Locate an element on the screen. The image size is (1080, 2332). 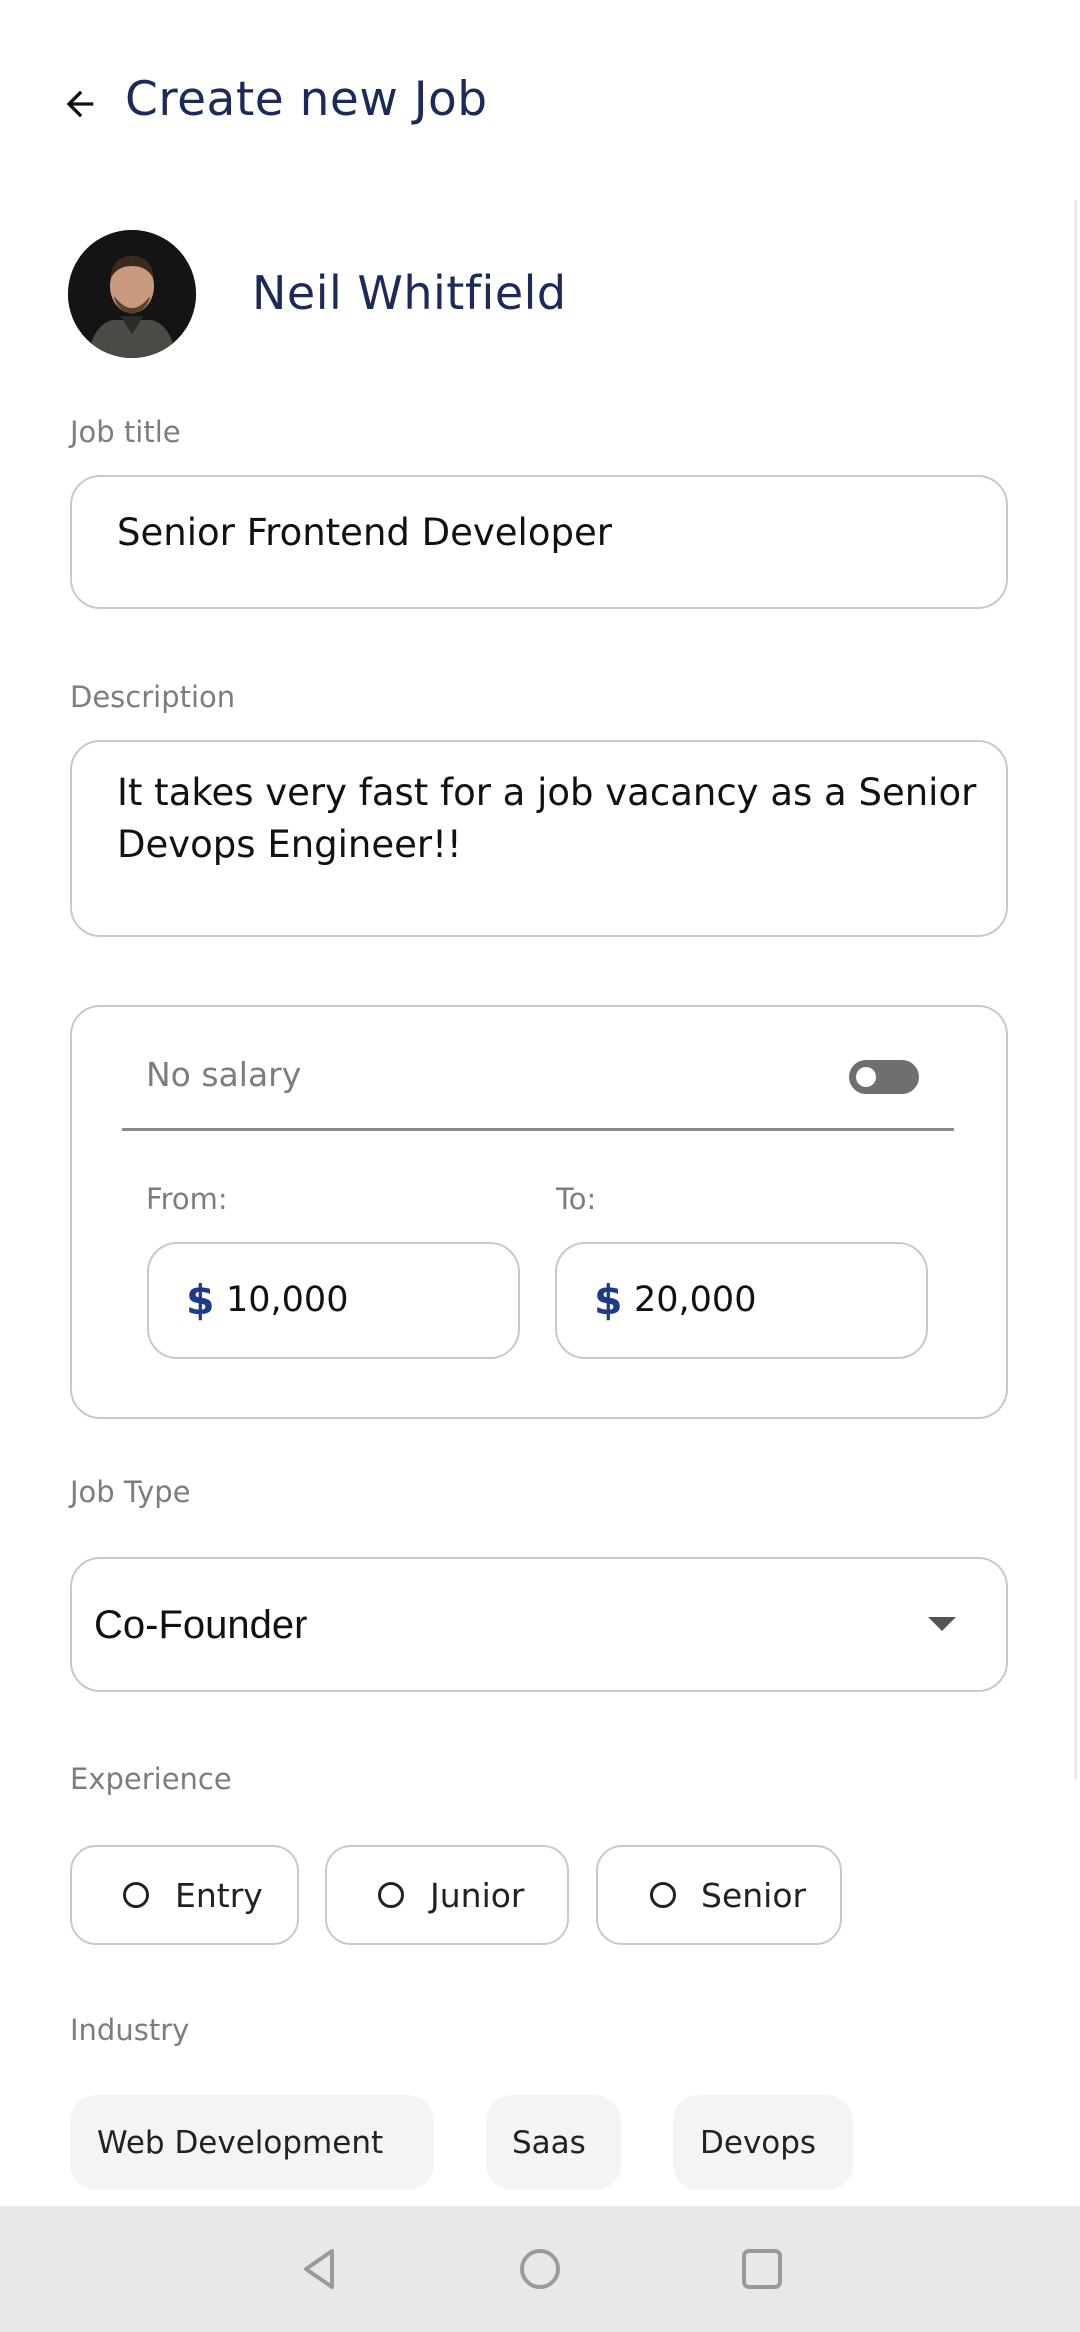
user-name: Neil Whitfield is located at coordinates (409, 293).